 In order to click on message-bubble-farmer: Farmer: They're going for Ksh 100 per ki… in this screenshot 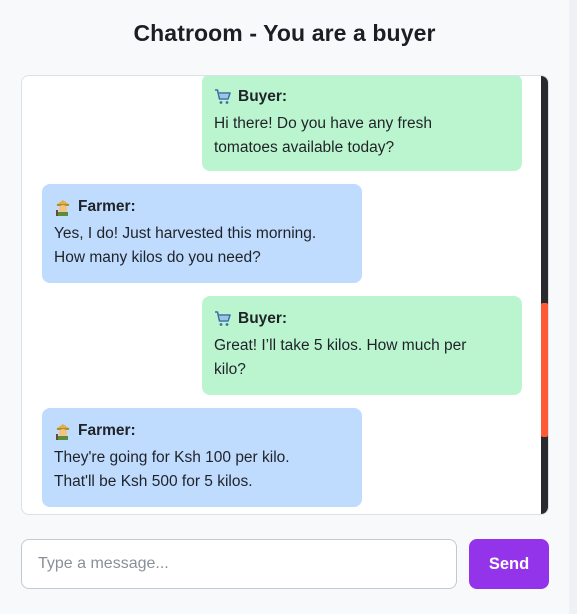, I will do `click(202, 457)`.